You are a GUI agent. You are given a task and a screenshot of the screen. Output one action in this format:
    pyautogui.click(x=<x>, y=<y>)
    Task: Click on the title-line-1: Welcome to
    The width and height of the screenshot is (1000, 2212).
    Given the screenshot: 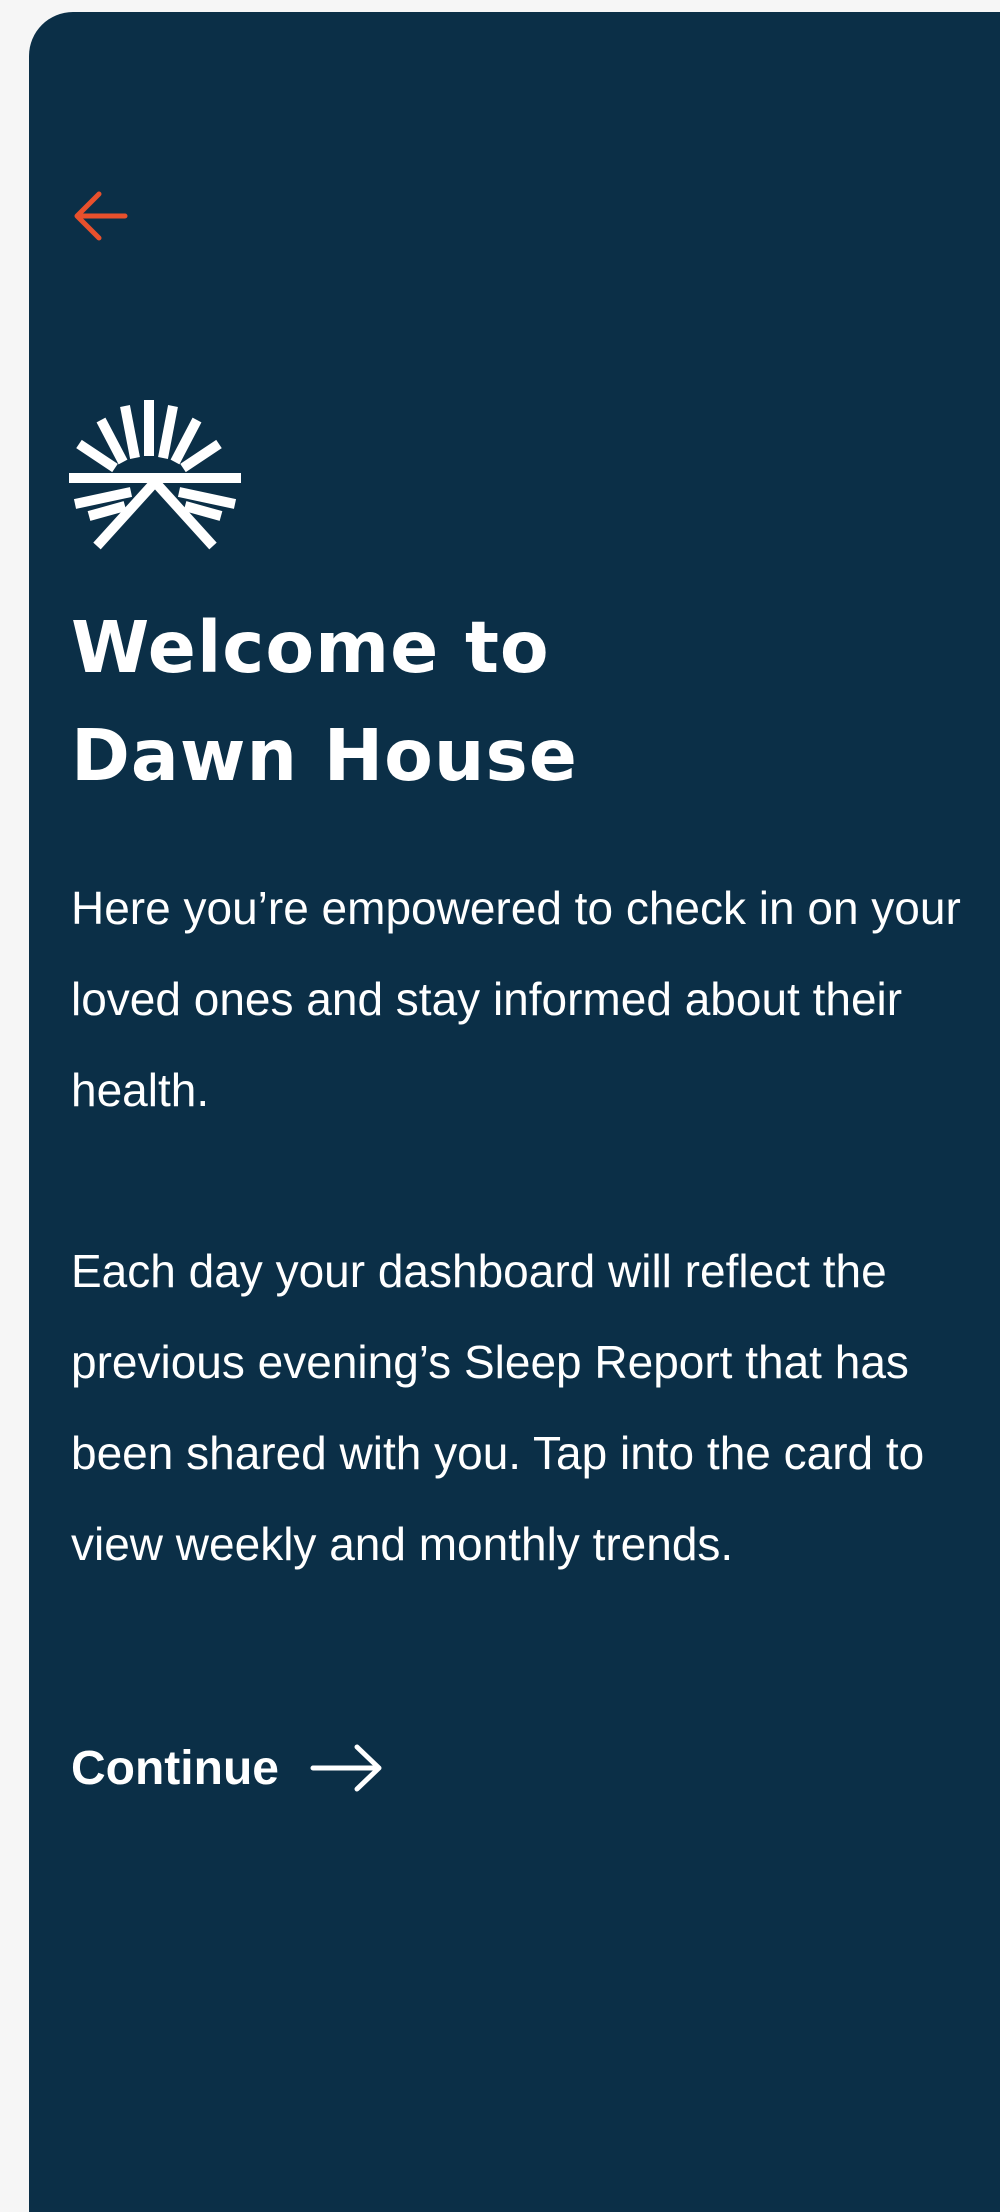 What is the action you would take?
    pyautogui.click(x=310, y=647)
    